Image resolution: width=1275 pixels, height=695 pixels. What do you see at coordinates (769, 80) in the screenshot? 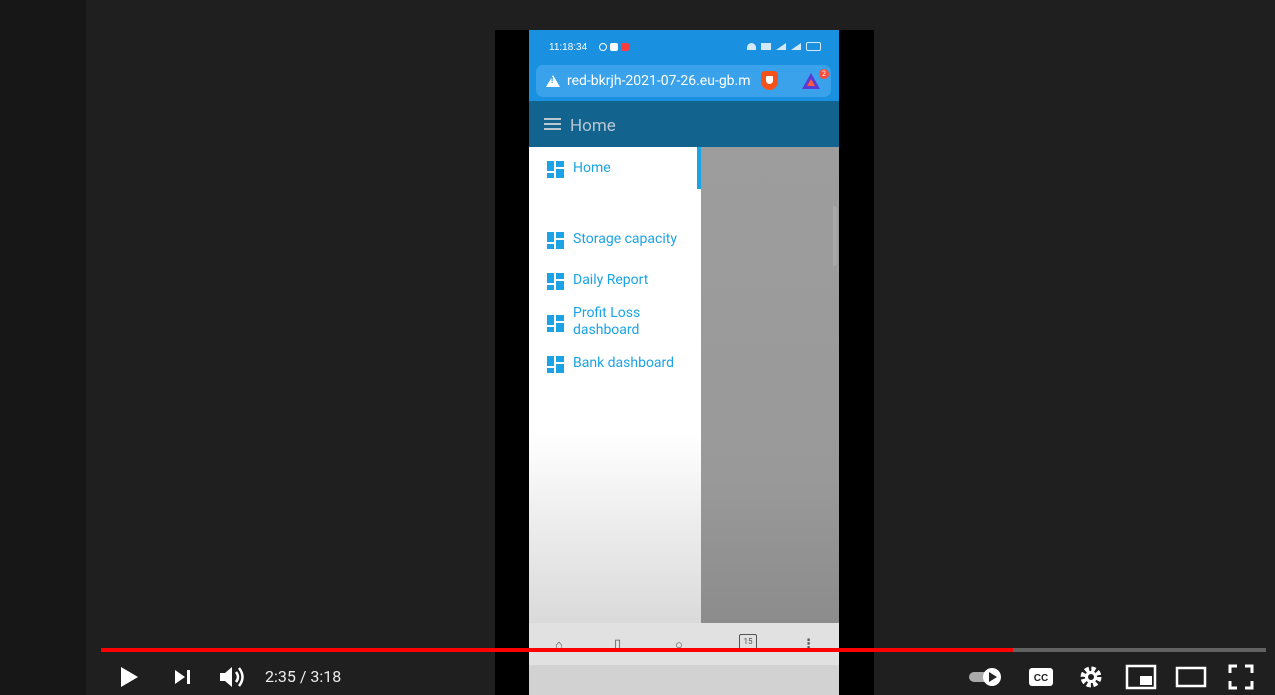
I see `brave-shields-icon` at bounding box center [769, 80].